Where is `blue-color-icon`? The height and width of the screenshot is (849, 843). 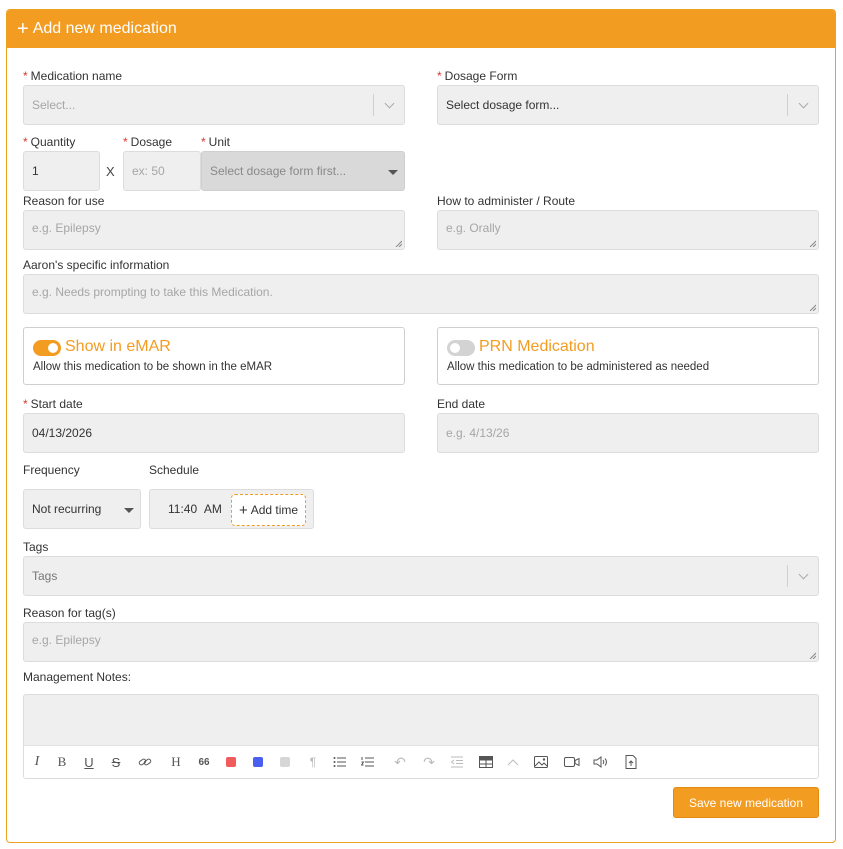 blue-color-icon is located at coordinates (258, 762).